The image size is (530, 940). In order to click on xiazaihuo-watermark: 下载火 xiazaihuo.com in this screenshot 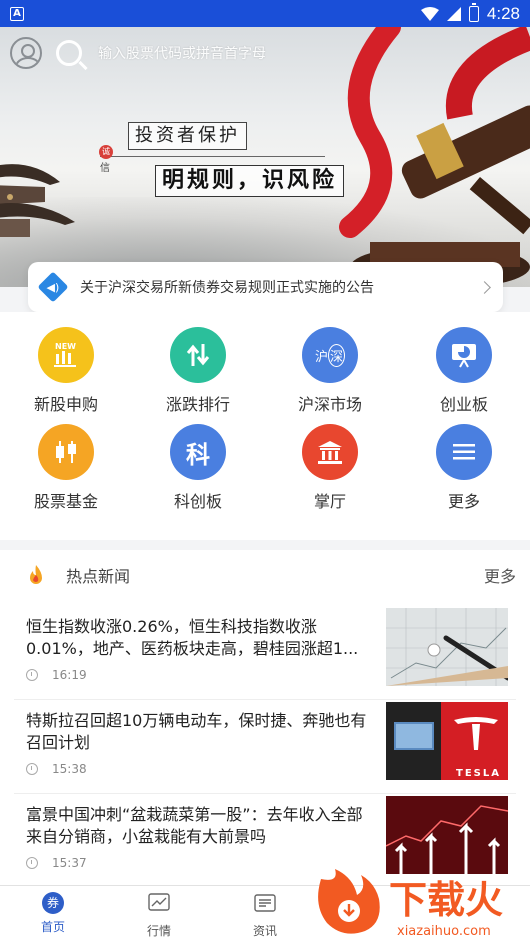, I will do `click(410, 904)`.